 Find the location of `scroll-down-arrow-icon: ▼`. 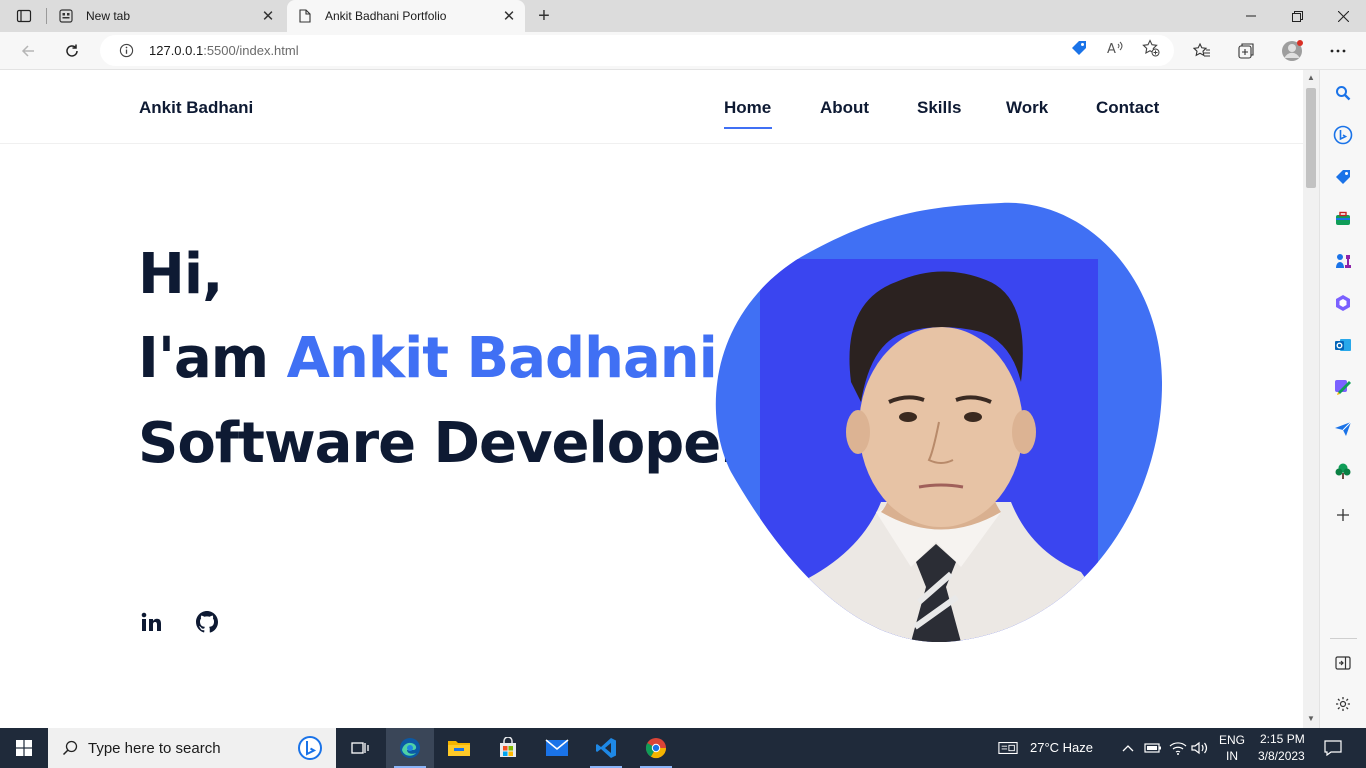

scroll-down-arrow-icon: ▼ is located at coordinates (1311, 719).